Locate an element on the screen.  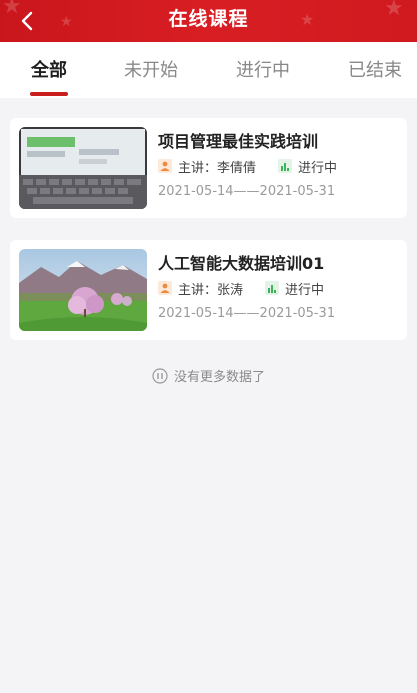
no-more-data-note: 没有更多数据了 is located at coordinates (208, 375).